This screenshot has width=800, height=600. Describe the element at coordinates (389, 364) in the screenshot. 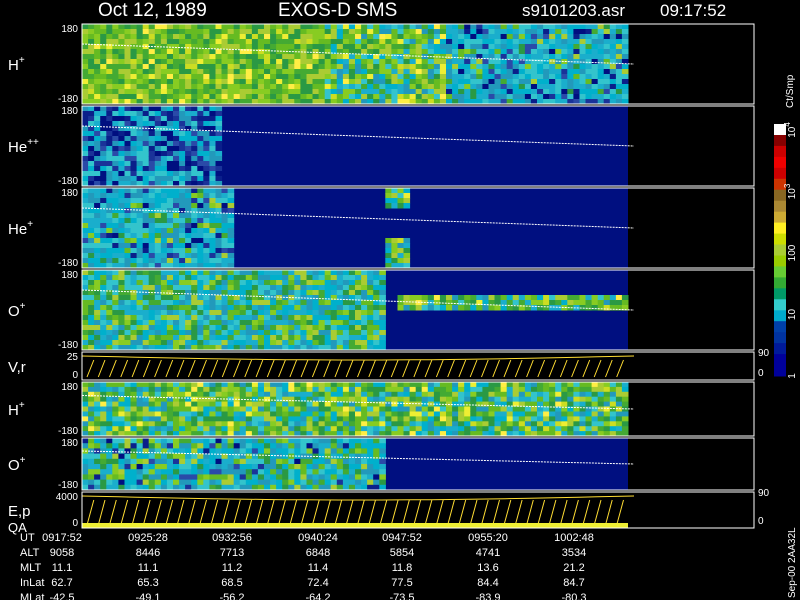

I see `panel-5-vr: 250V,r900` at that location.